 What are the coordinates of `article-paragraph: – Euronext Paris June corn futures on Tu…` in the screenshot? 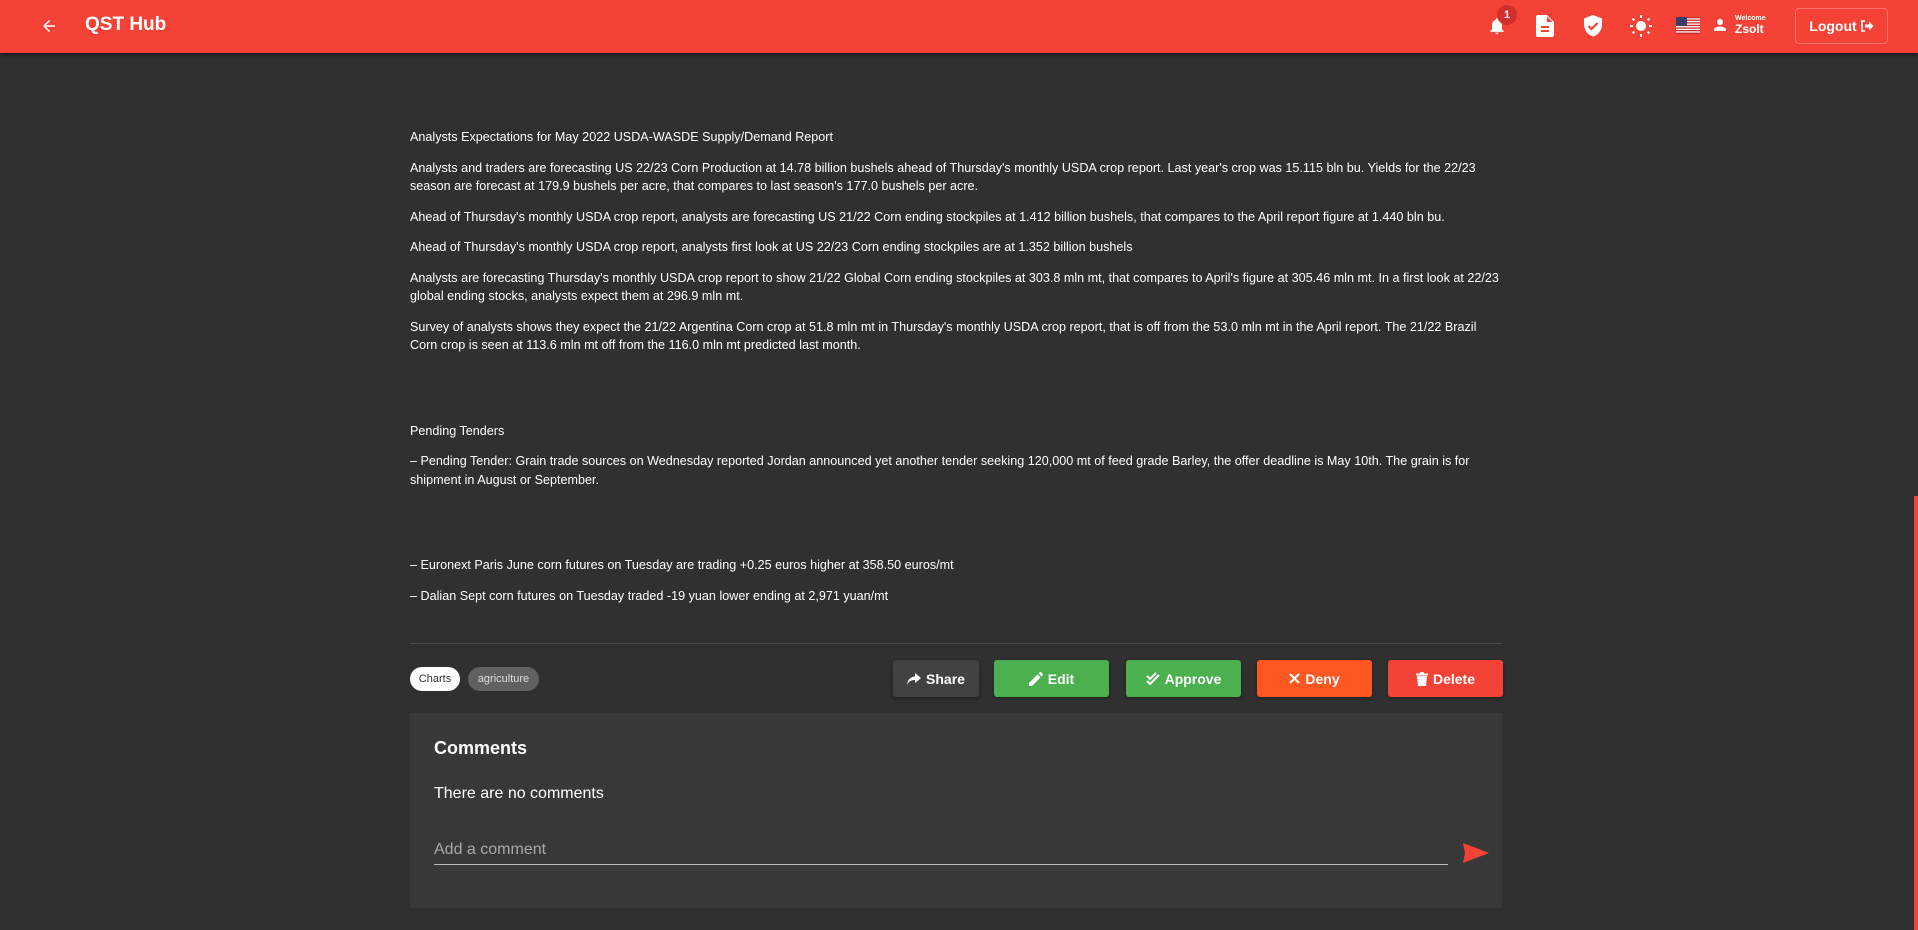 It's located at (682, 565).